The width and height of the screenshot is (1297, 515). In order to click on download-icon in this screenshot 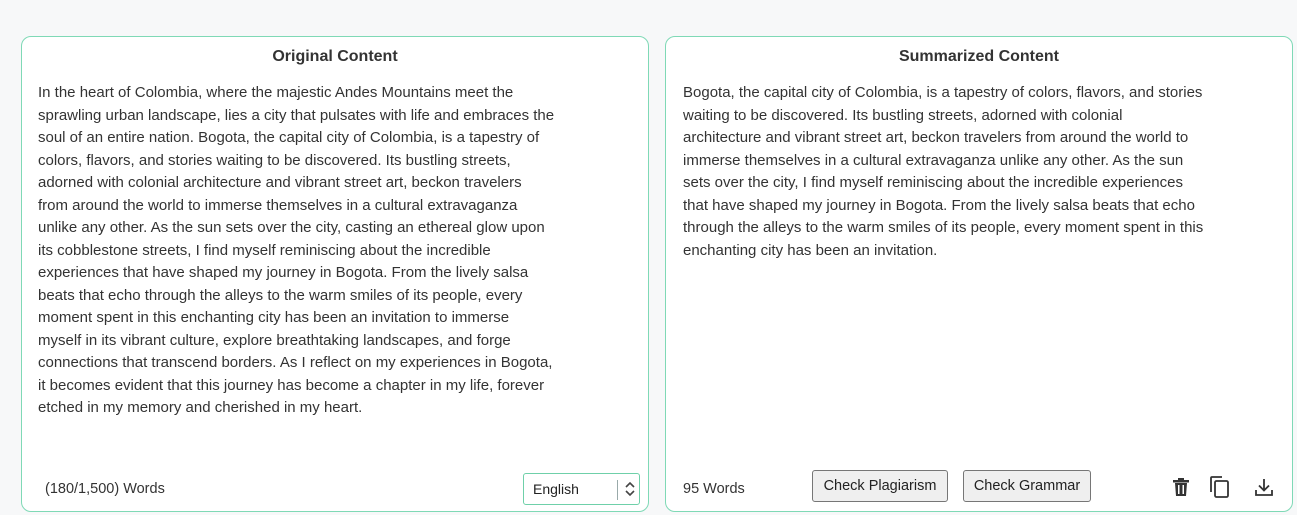, I will do `click(1264, 487)`.